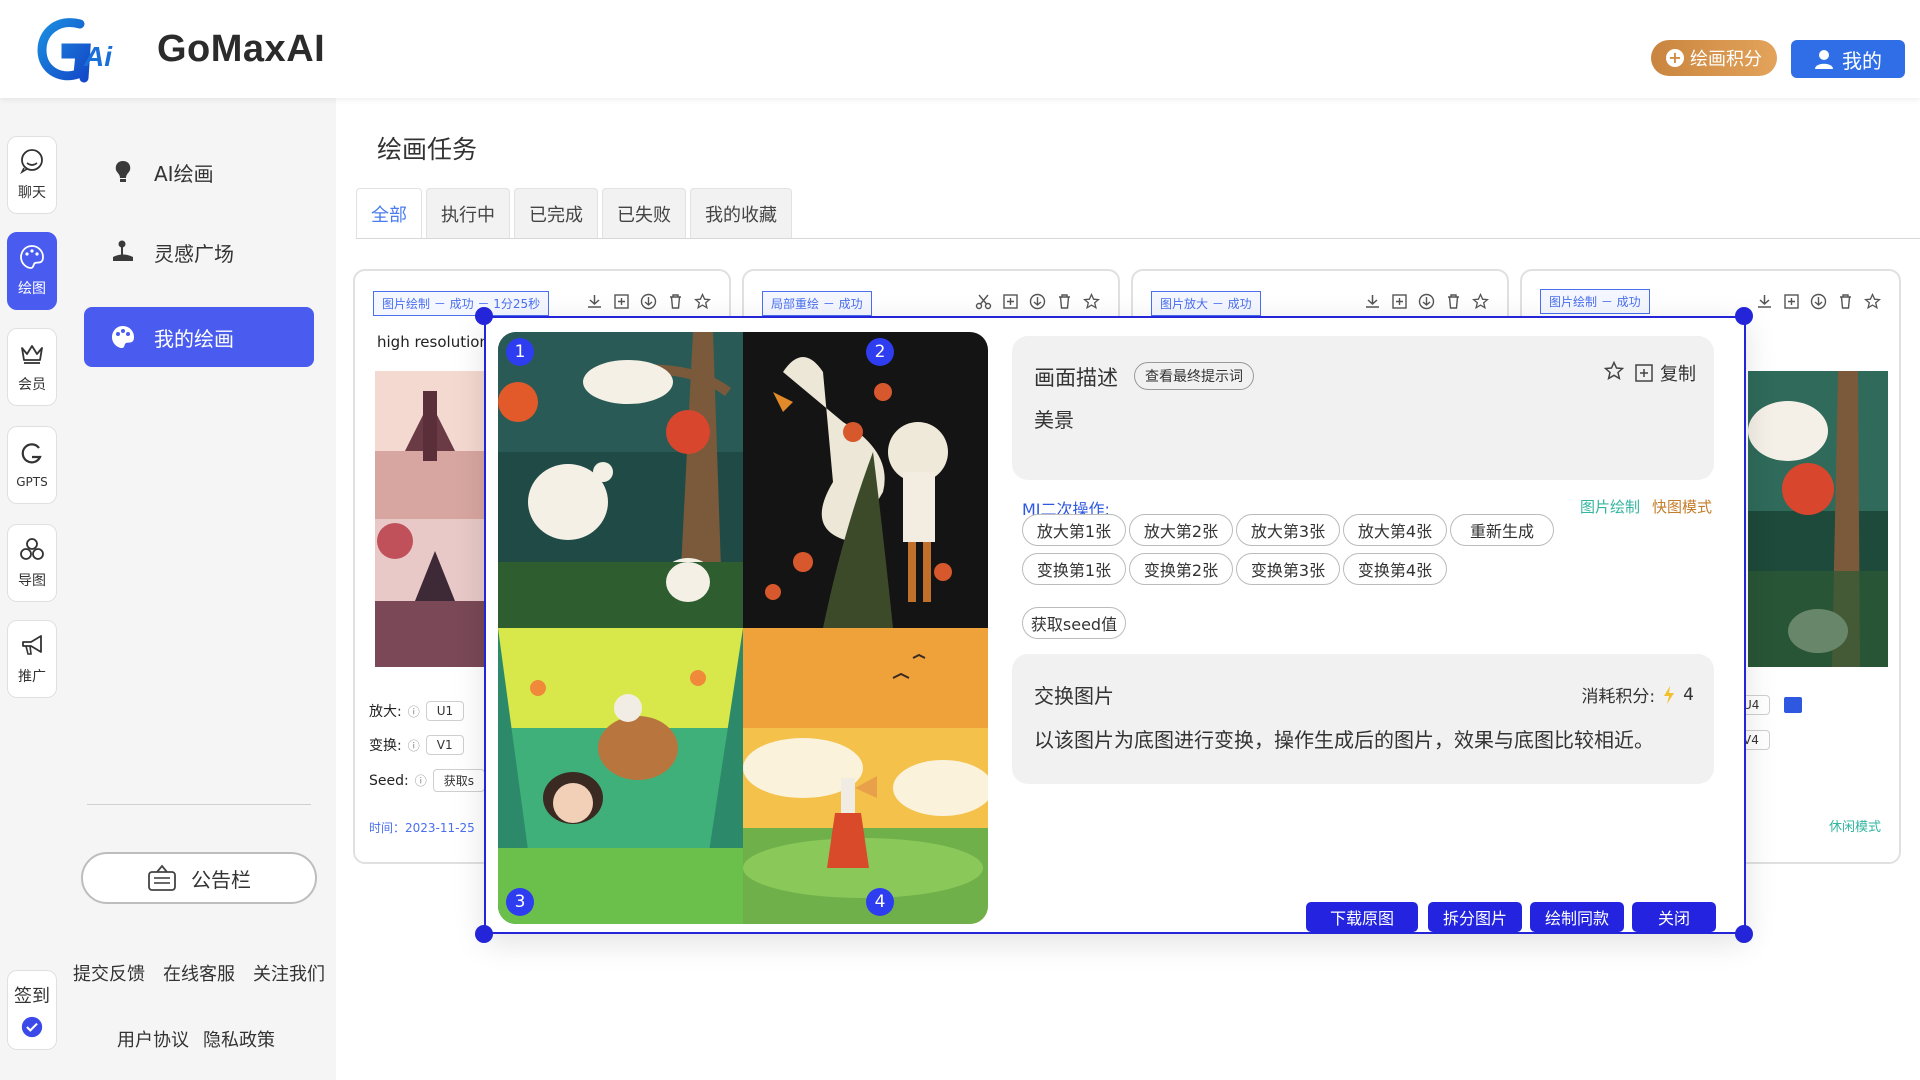  I want to click on v1-button: V1, so click(444, 745).